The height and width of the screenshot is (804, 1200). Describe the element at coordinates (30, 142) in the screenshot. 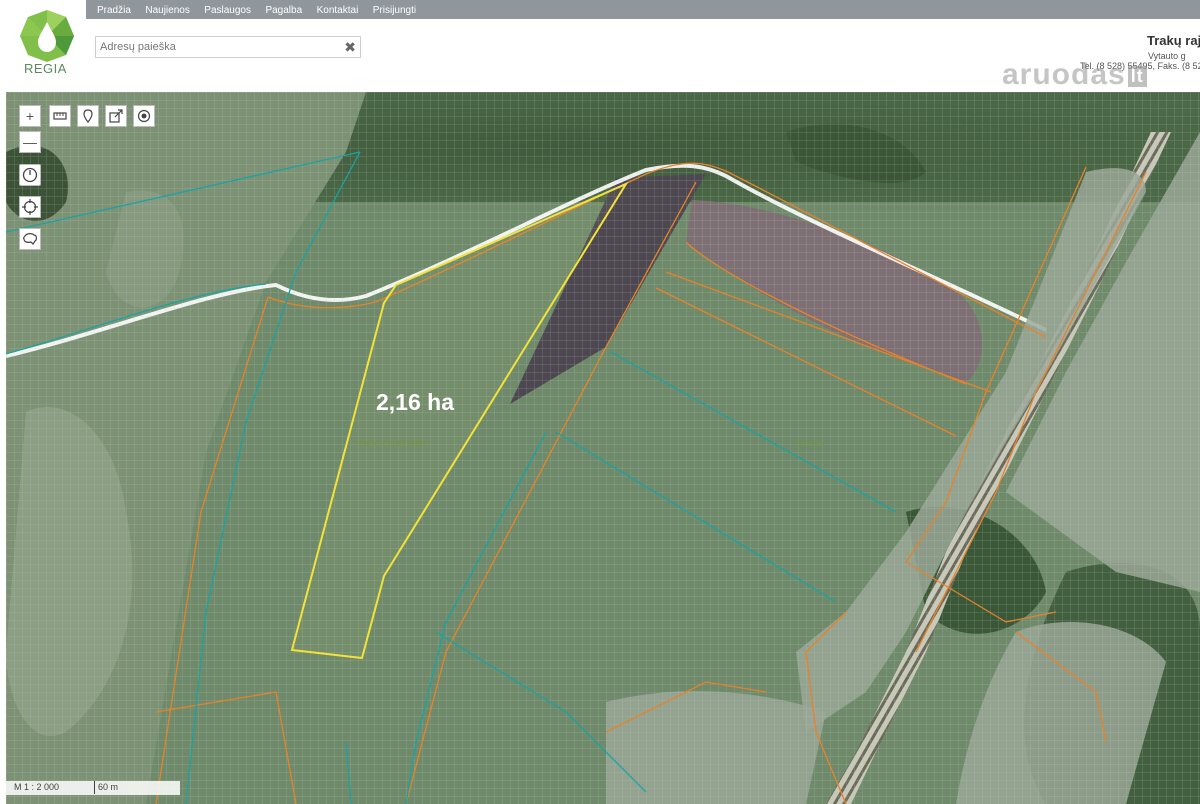

I see `zoom-out-button: —` at that location.